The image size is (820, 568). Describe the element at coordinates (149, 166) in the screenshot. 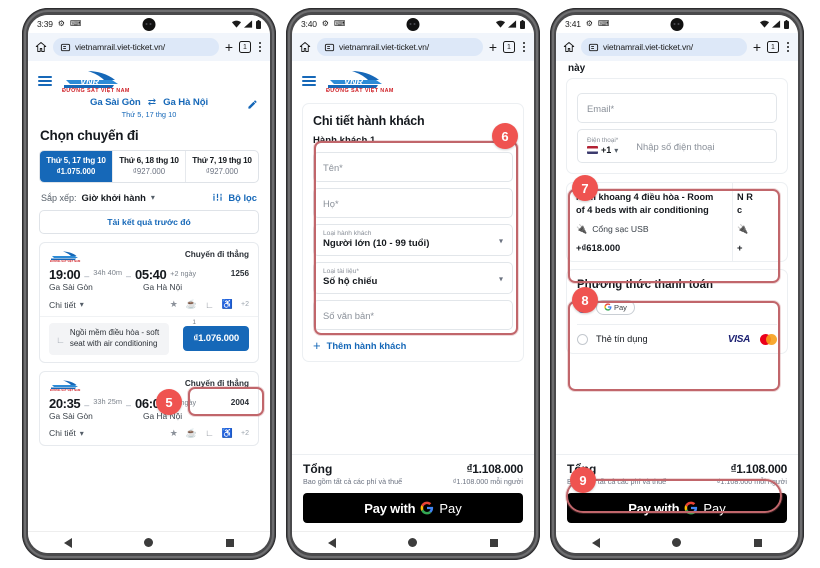

I see `date-option-1: Thứ 6, 18 thg 10 ₫927.000` at that location.